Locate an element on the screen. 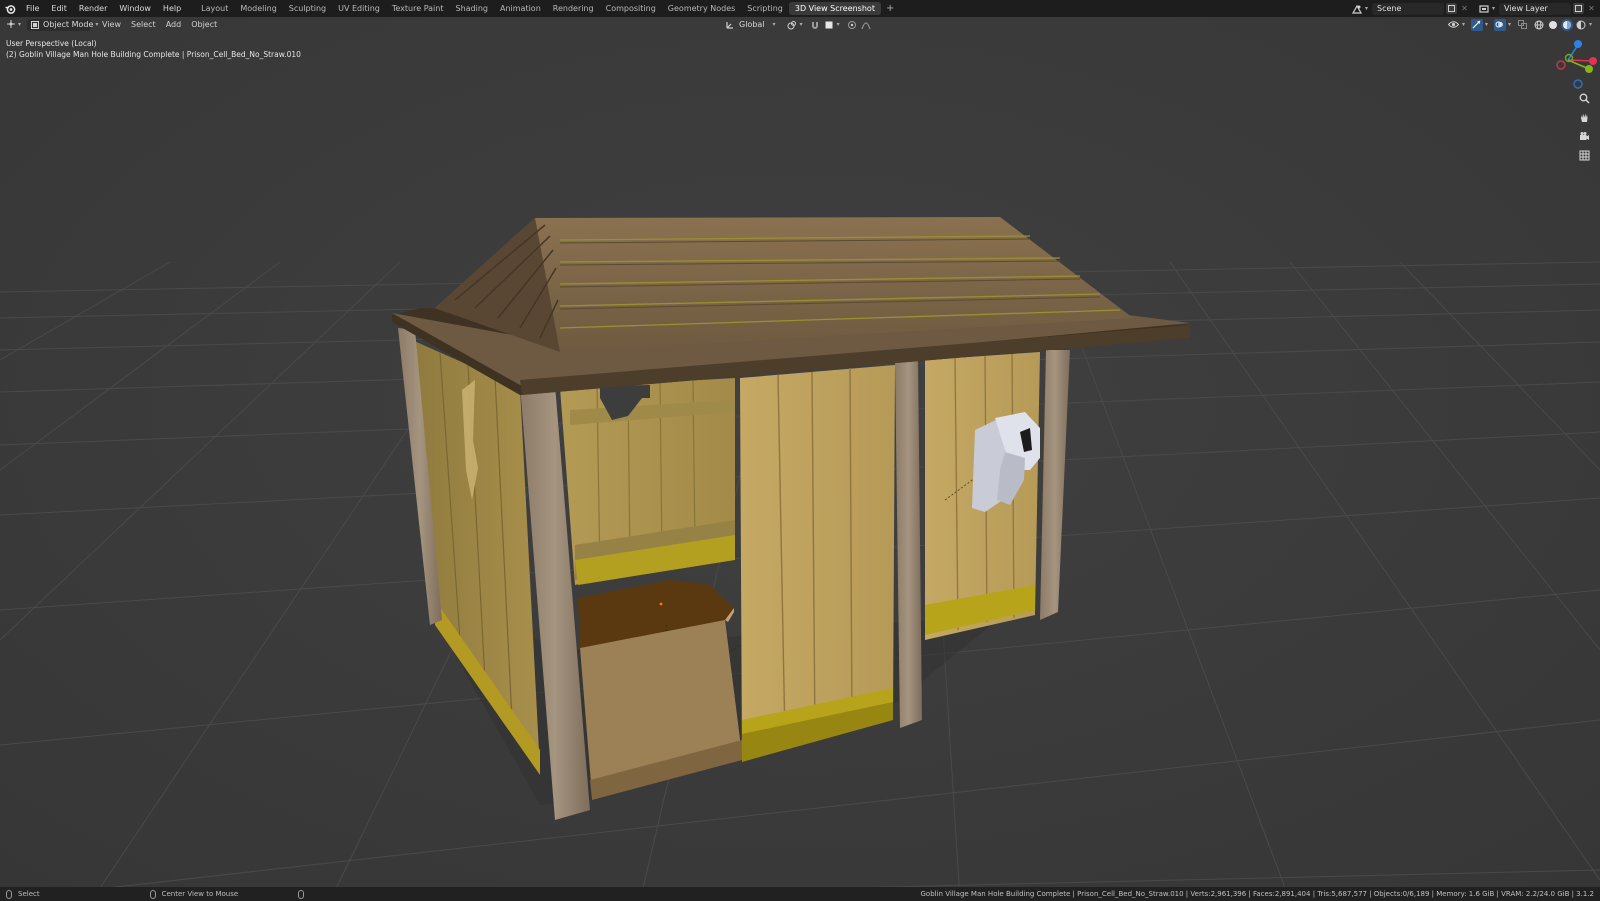 Image resolution: width=1600 pixels, height=901 pixels. viewport-display-tools: ▾ ▾ ▾ ▾ is located at coordinates (1519, 24).